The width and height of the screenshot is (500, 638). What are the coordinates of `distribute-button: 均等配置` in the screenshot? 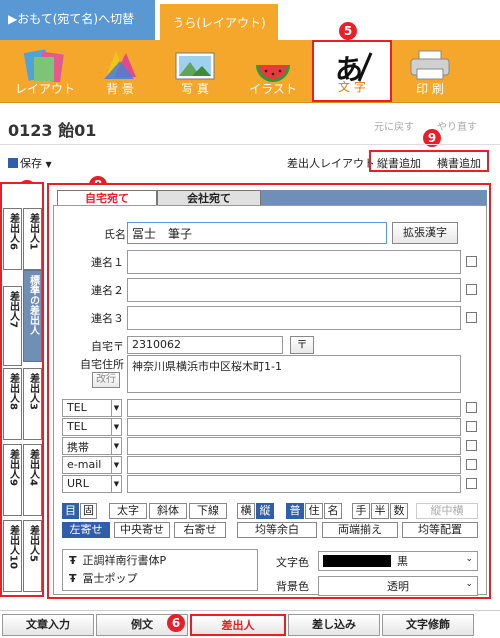 It's located at (440, 530).